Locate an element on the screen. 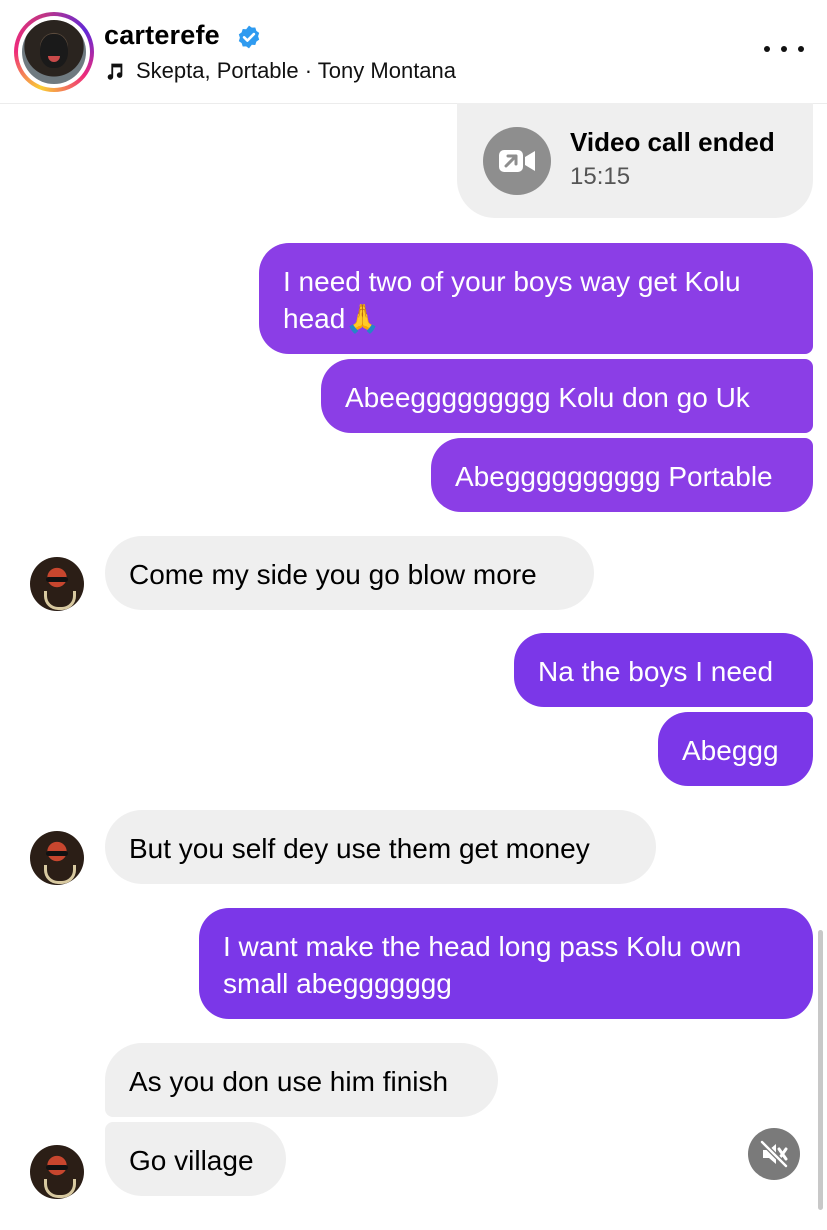 The image size is (827, 1230). message-bubble-received: Come my side you go blow more is located at coordinates (349, 573).